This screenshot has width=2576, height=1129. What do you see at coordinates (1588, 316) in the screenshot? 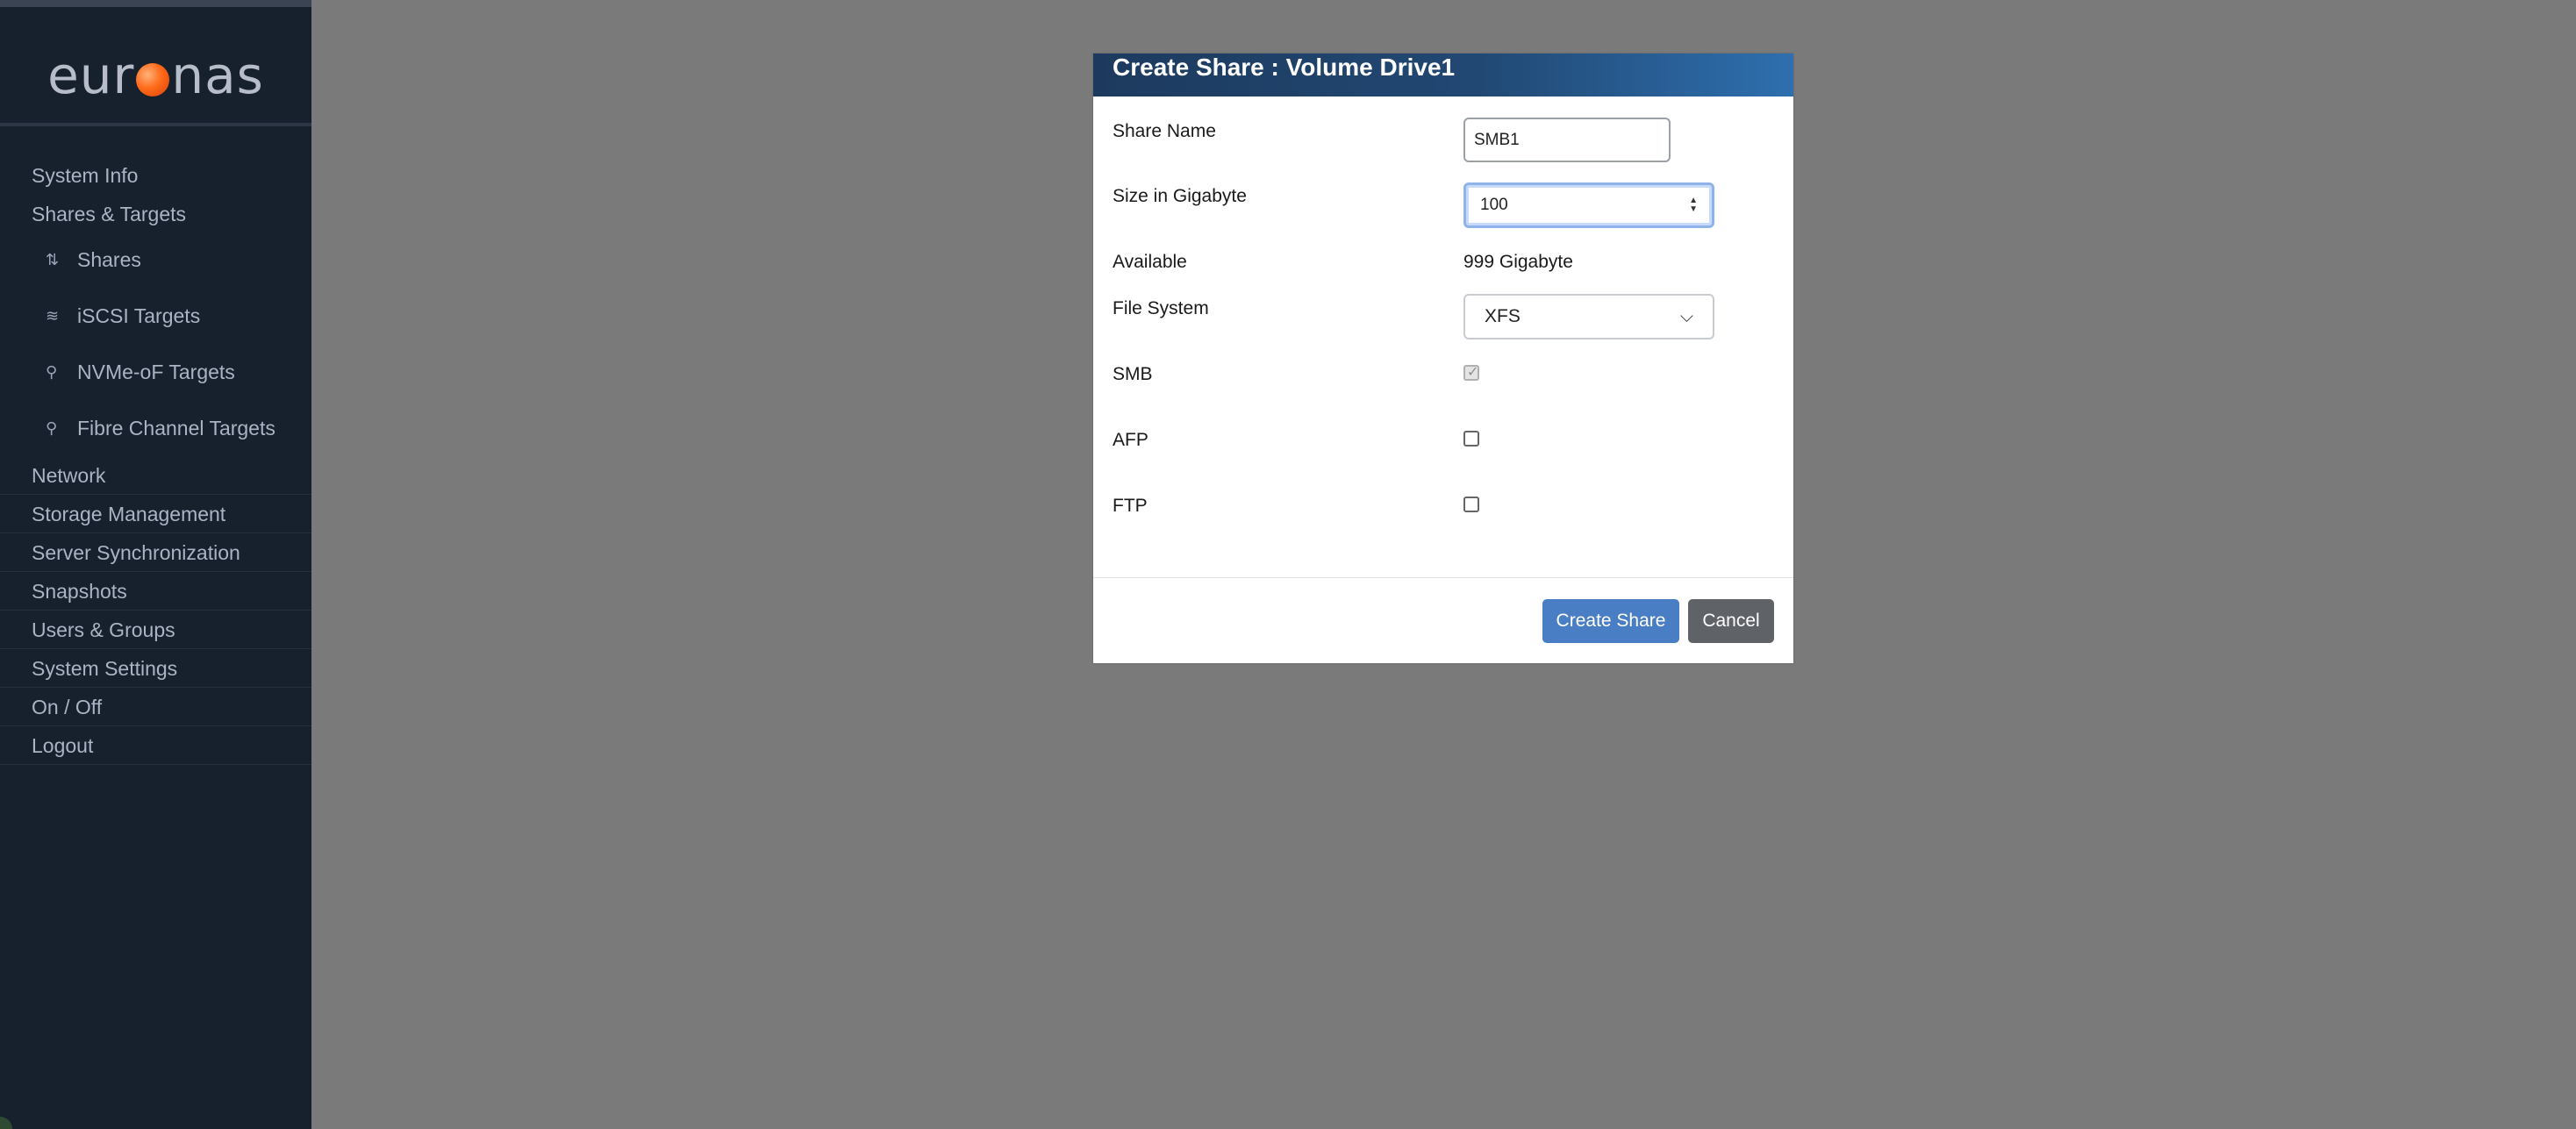
I see `file-system-select: XFS ⌵` at bounding box center [1588, 316].